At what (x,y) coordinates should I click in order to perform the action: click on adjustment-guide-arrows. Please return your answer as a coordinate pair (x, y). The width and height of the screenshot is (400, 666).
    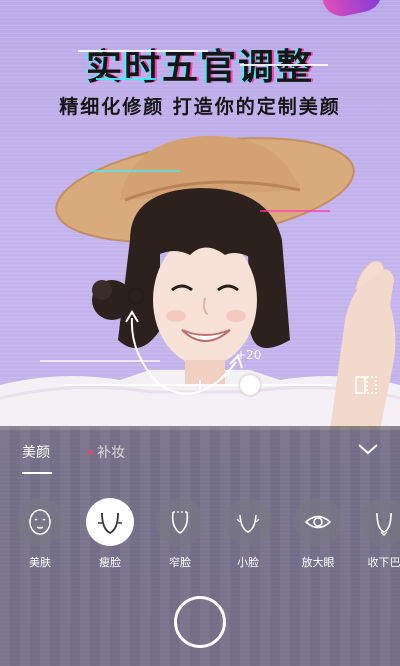
    Looking at the image, I should click on (184, 352).